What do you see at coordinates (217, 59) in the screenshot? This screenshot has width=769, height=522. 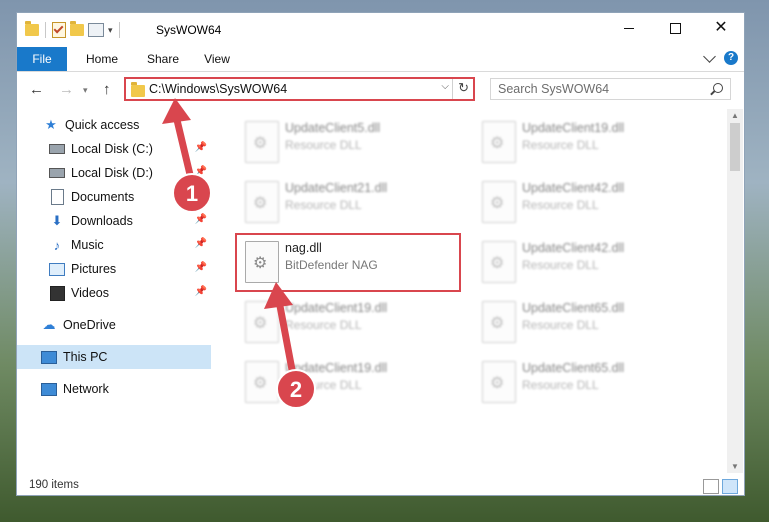 I see `tab-view: View` at bounding box center [217, 59].